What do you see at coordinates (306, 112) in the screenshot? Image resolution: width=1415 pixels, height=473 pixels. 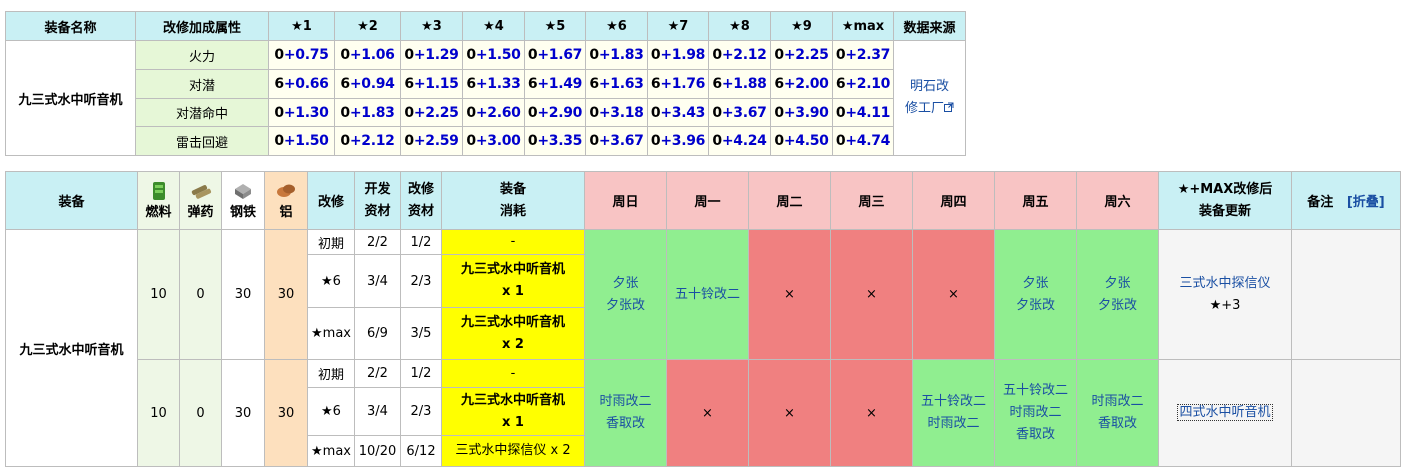 I see `increment-value: +1.30` at bounding box center [306, 112].